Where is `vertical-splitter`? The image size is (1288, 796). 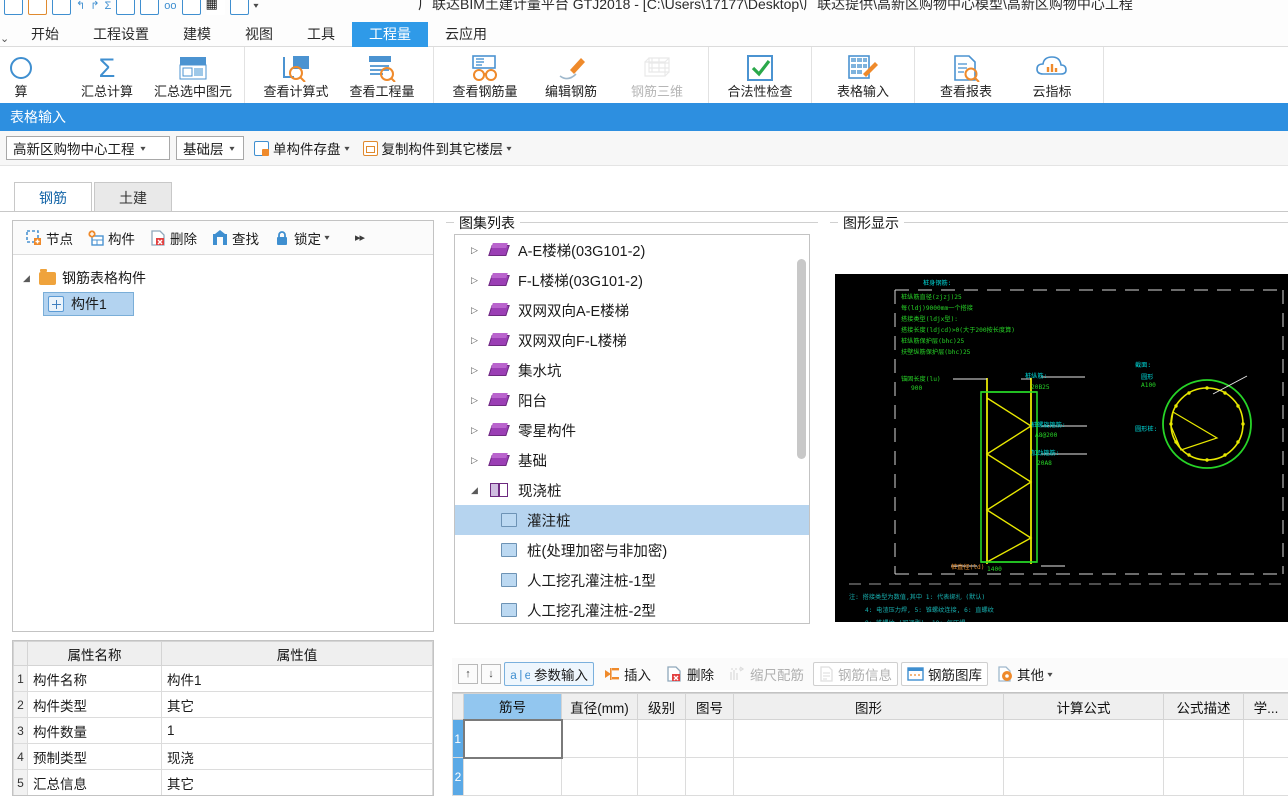
vertical-splitter is located at coordinates (442, 508).